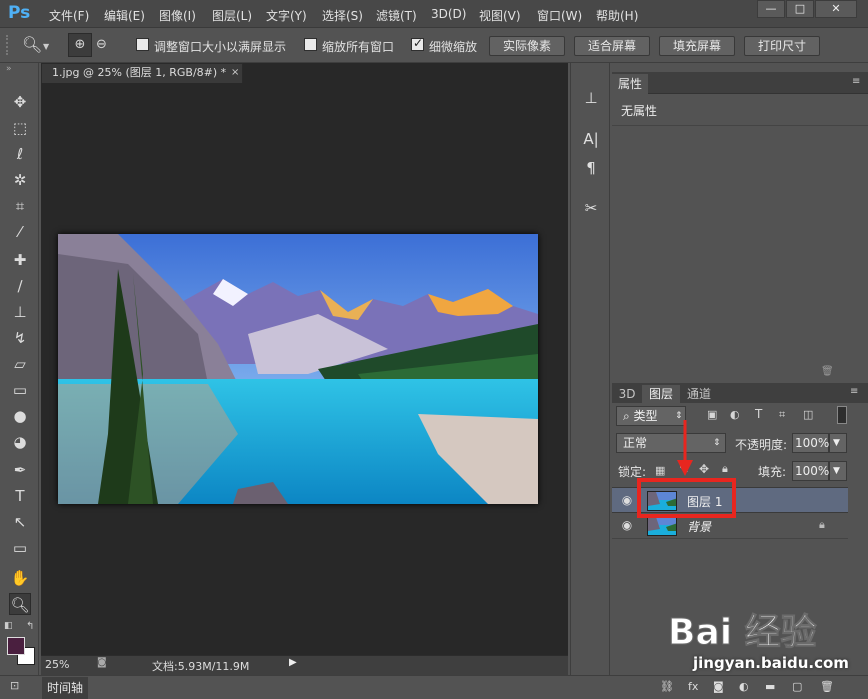 The height and width of the screenshot is (699, 868). I want to click on menu-image: 图像(I), so click(177, 15).